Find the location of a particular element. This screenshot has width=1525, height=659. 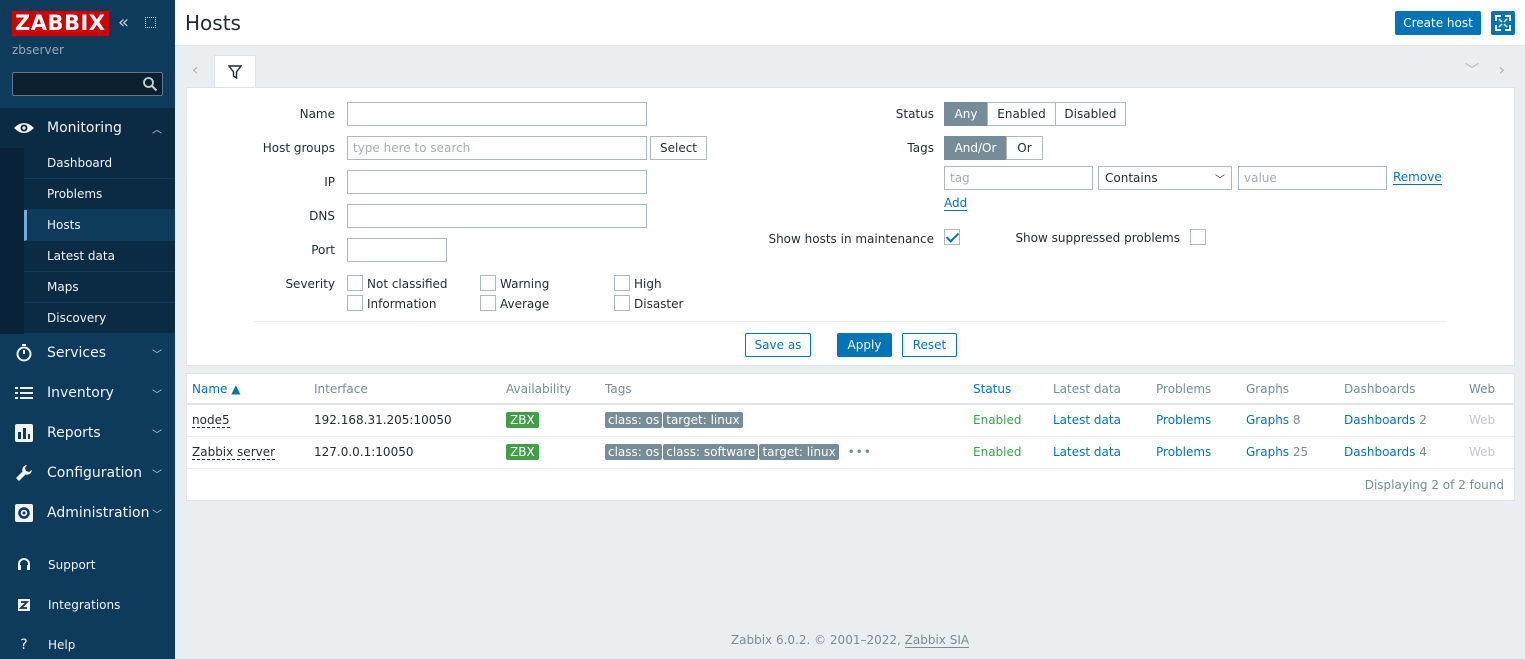

host-name-link: Zabbix server is located at coordinates (234, 452).